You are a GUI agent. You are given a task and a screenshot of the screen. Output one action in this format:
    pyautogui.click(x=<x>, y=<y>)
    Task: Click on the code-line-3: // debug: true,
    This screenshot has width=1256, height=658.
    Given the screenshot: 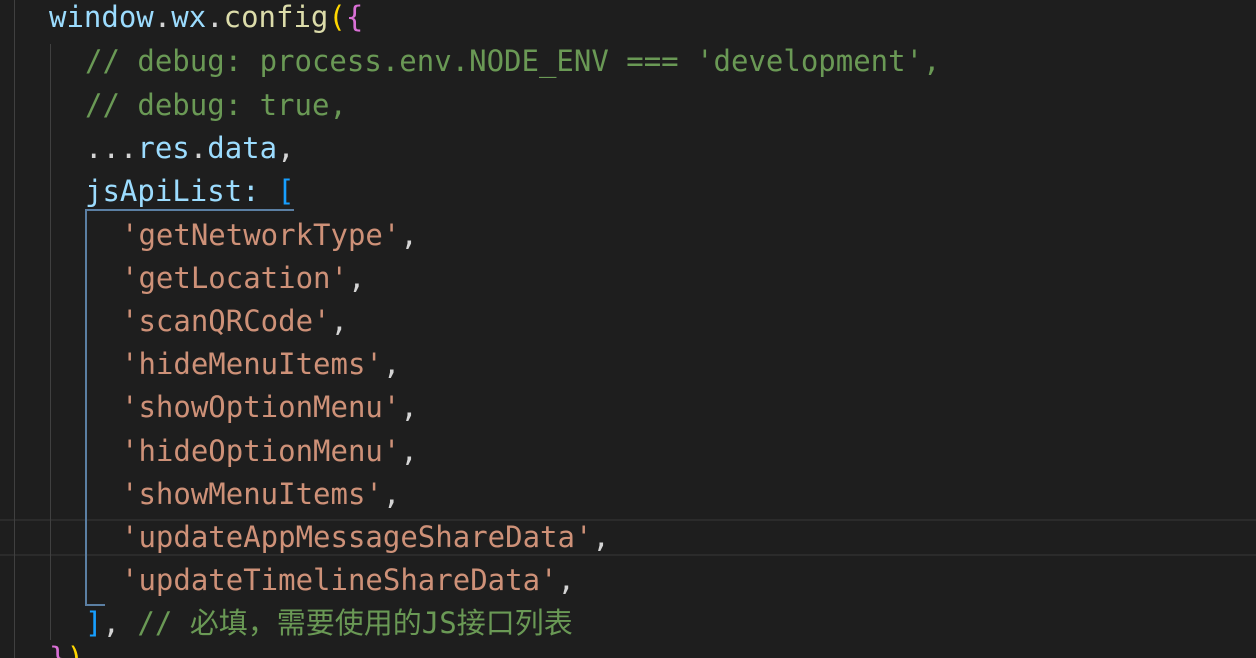 What is the action you would take?
    pyautogui.click(x=216, y=106)
    